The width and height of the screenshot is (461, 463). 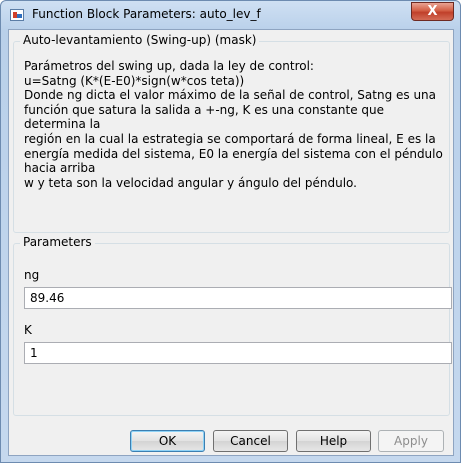 What do you see at coordinates (134, 80) in the screenshot?
I see `description-line: u=Satng (K*(E-E0)*sign(w*cos teta))` at bounding box center [134, 80].